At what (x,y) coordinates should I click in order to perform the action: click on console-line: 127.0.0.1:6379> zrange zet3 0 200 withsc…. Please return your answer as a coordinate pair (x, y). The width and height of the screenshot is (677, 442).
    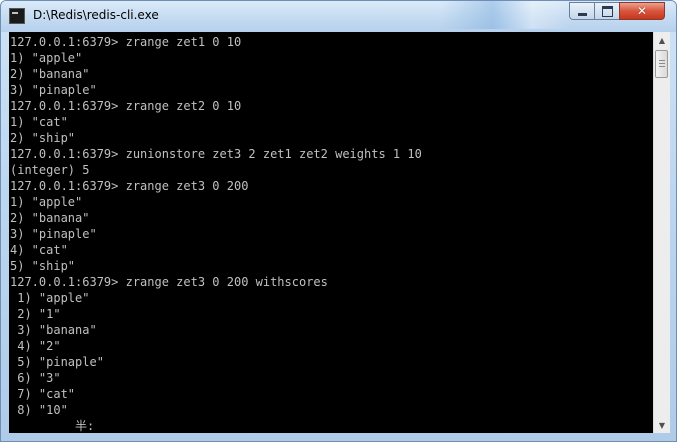
    Looking at the image, I should click on (169, 282).